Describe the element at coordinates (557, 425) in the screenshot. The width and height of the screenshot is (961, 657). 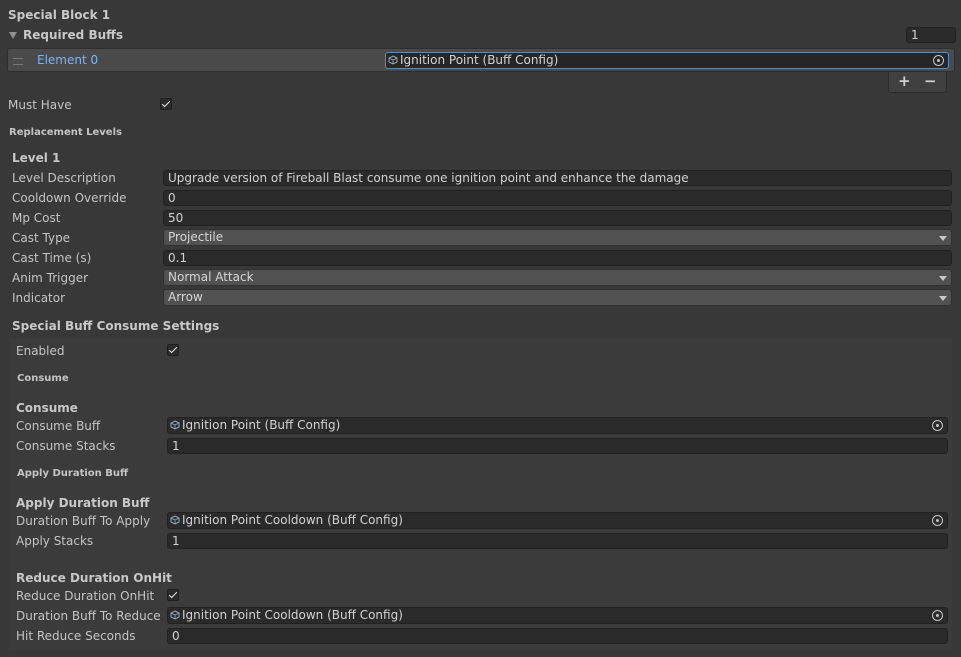
I see `consume-buff-object-field: Ignition Point (Buff Config)` at that location.